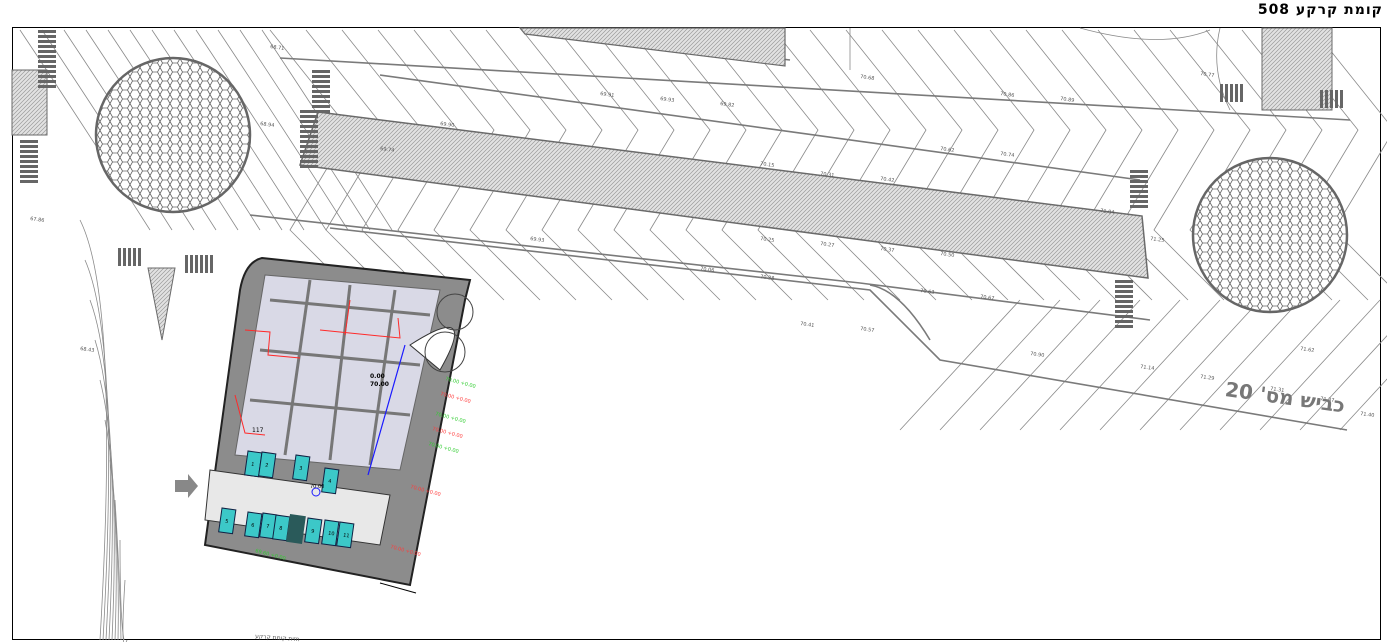  I want to click on elevation-label: 68.71, so click(277, 48).